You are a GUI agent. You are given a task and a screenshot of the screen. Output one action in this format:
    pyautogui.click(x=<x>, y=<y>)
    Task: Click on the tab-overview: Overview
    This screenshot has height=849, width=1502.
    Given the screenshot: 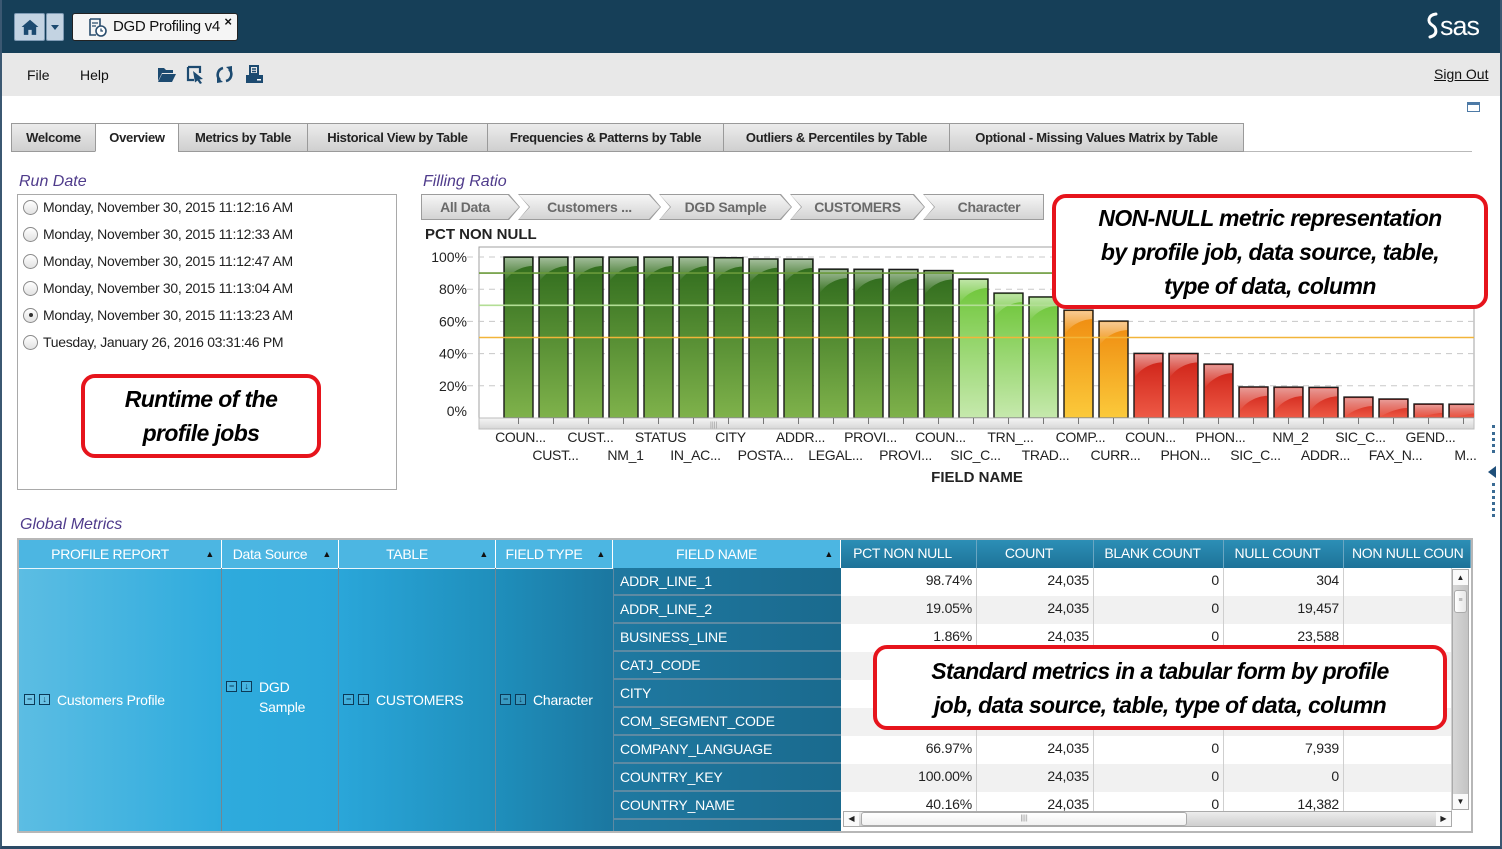 What is the action you would take?
    pyautogui.click(x=136, y=137)
    